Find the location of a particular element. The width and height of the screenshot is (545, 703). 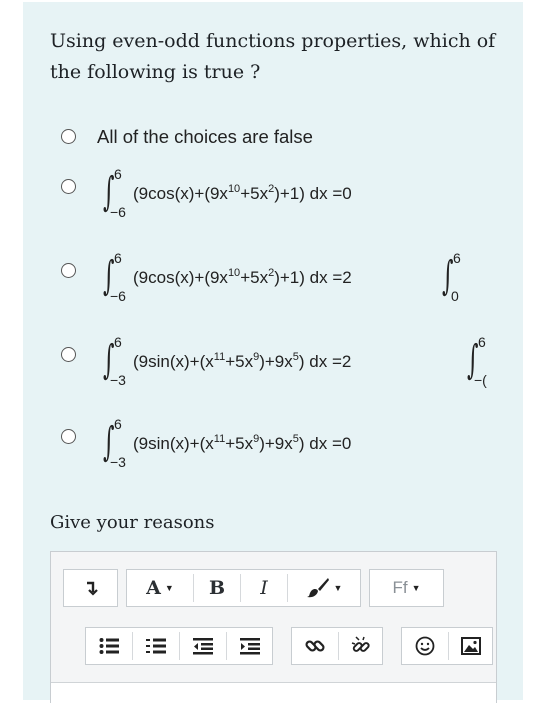

toolbar-group-format: A ▼ B I ▼ is located at coordinates (243, 588).